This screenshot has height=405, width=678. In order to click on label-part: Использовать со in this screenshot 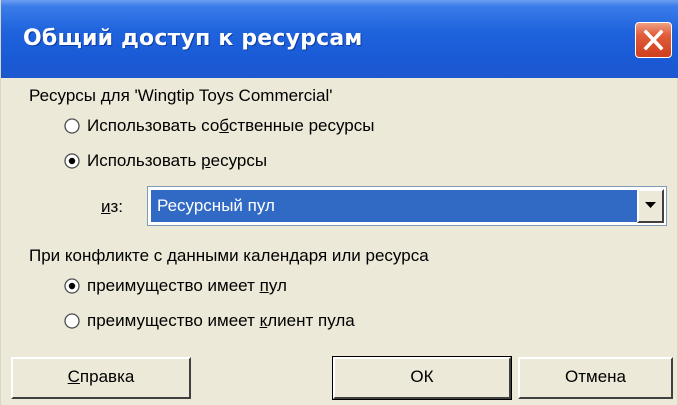, I will do `click(153, 125)`.